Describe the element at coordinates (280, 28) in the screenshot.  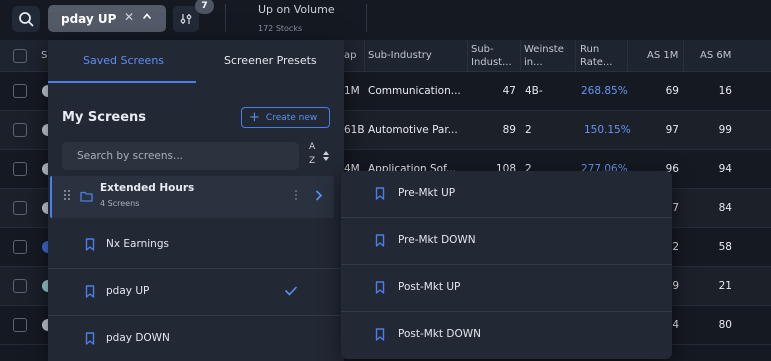
I see `screen-stock-count: 172 Stocks` at that location.